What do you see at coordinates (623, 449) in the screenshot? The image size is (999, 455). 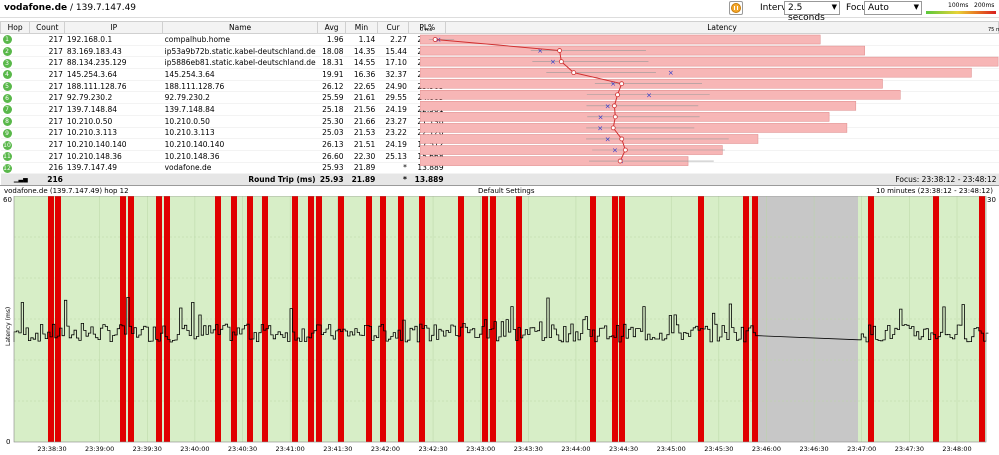 I see `x-tick-label: 23:44:30` at bounding box center [623, 449].